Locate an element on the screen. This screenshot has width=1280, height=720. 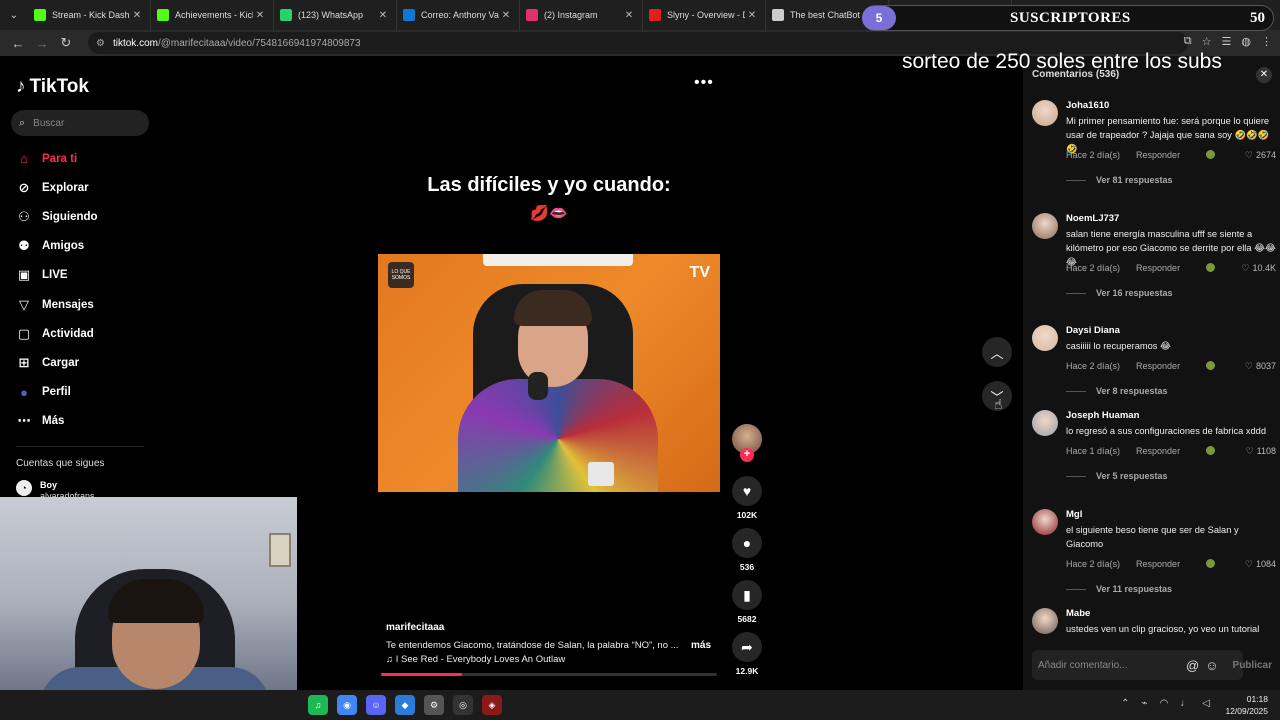
browser-tab: (123) WhatsApp ✕ is located at coordinates (335, 15).